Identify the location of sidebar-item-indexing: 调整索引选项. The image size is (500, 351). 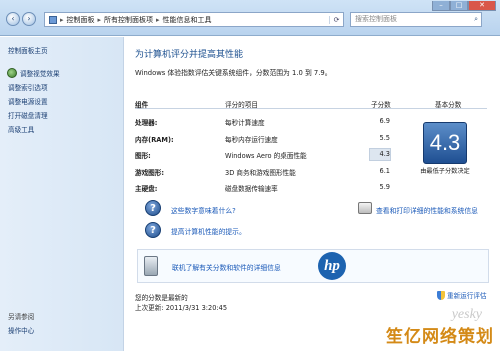
(28, 87).